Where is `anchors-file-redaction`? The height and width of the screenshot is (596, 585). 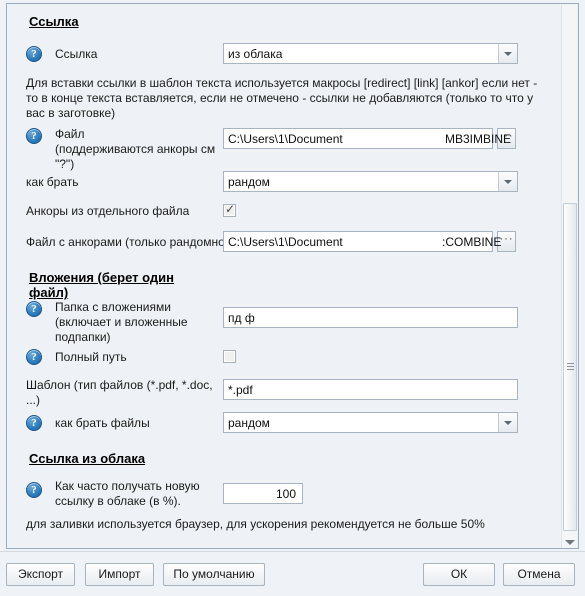
anchors-file-redaction is located at coordinates (393, 241).